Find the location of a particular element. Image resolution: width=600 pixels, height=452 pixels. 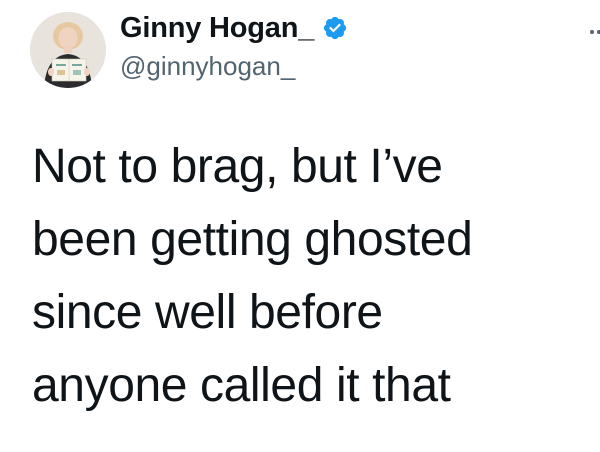

tweet-text-line: been getting ghosted is located at coordinates (252, 239).